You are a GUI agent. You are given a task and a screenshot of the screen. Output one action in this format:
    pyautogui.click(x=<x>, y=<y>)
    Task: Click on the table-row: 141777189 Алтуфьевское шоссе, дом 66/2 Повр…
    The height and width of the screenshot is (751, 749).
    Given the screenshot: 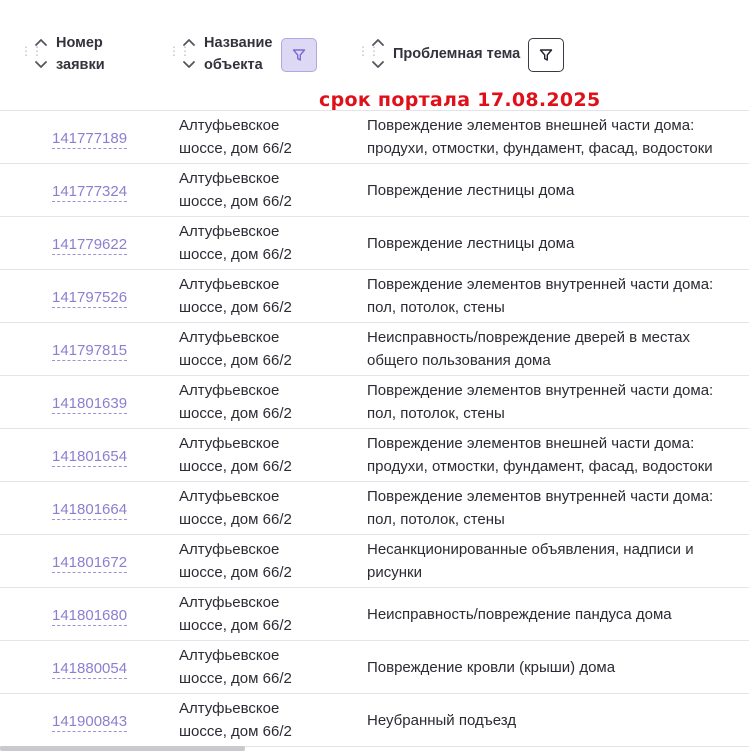 What is the action you would take?
    pyautogui.click(x=374, y=137)
    